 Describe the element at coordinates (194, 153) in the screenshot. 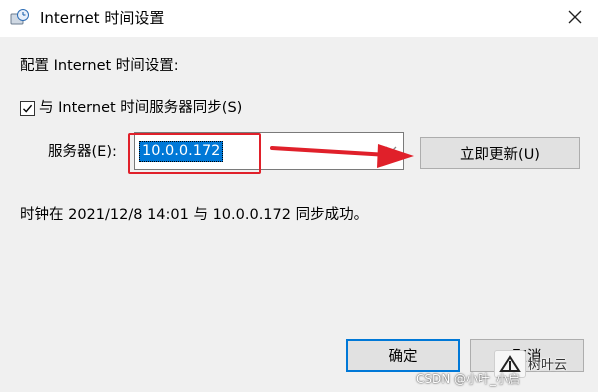

I see `annotation-highlight-box` at that location.